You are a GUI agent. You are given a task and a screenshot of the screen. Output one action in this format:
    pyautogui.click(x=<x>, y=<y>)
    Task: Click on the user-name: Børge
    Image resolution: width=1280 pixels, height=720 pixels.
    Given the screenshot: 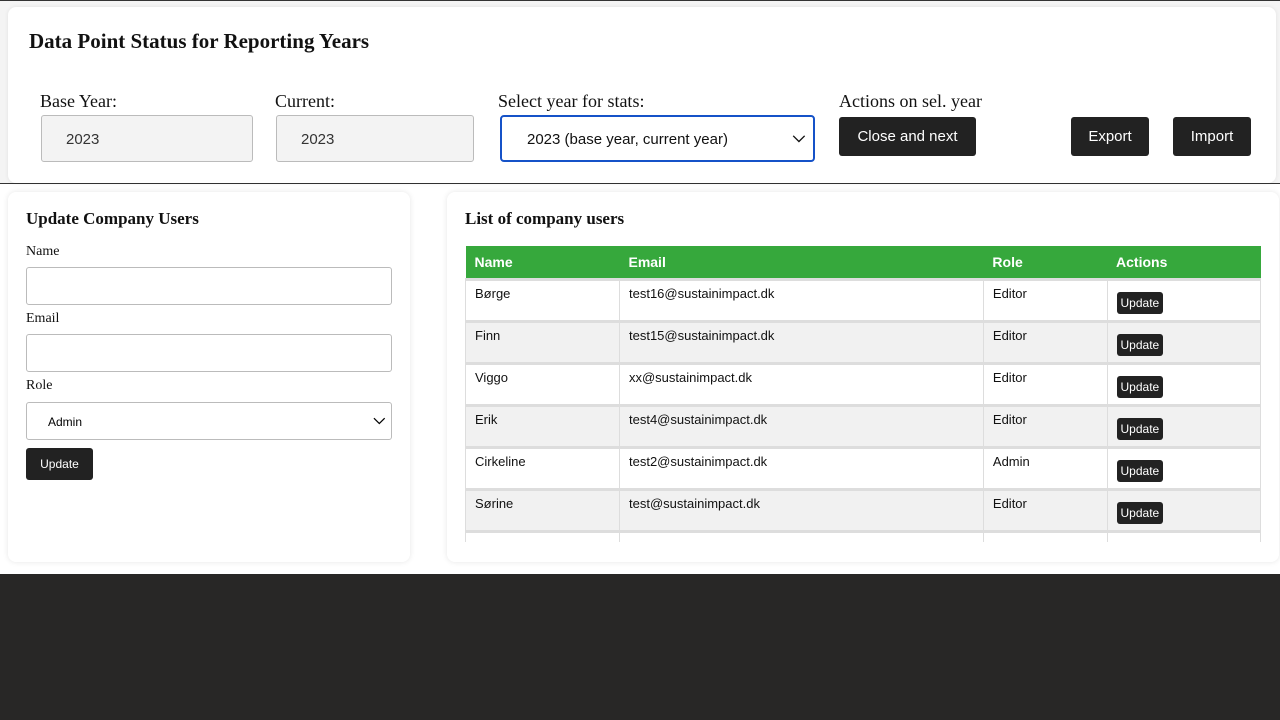 What is the action you would take?
    pyautogui.click(x=542, y=299)
    